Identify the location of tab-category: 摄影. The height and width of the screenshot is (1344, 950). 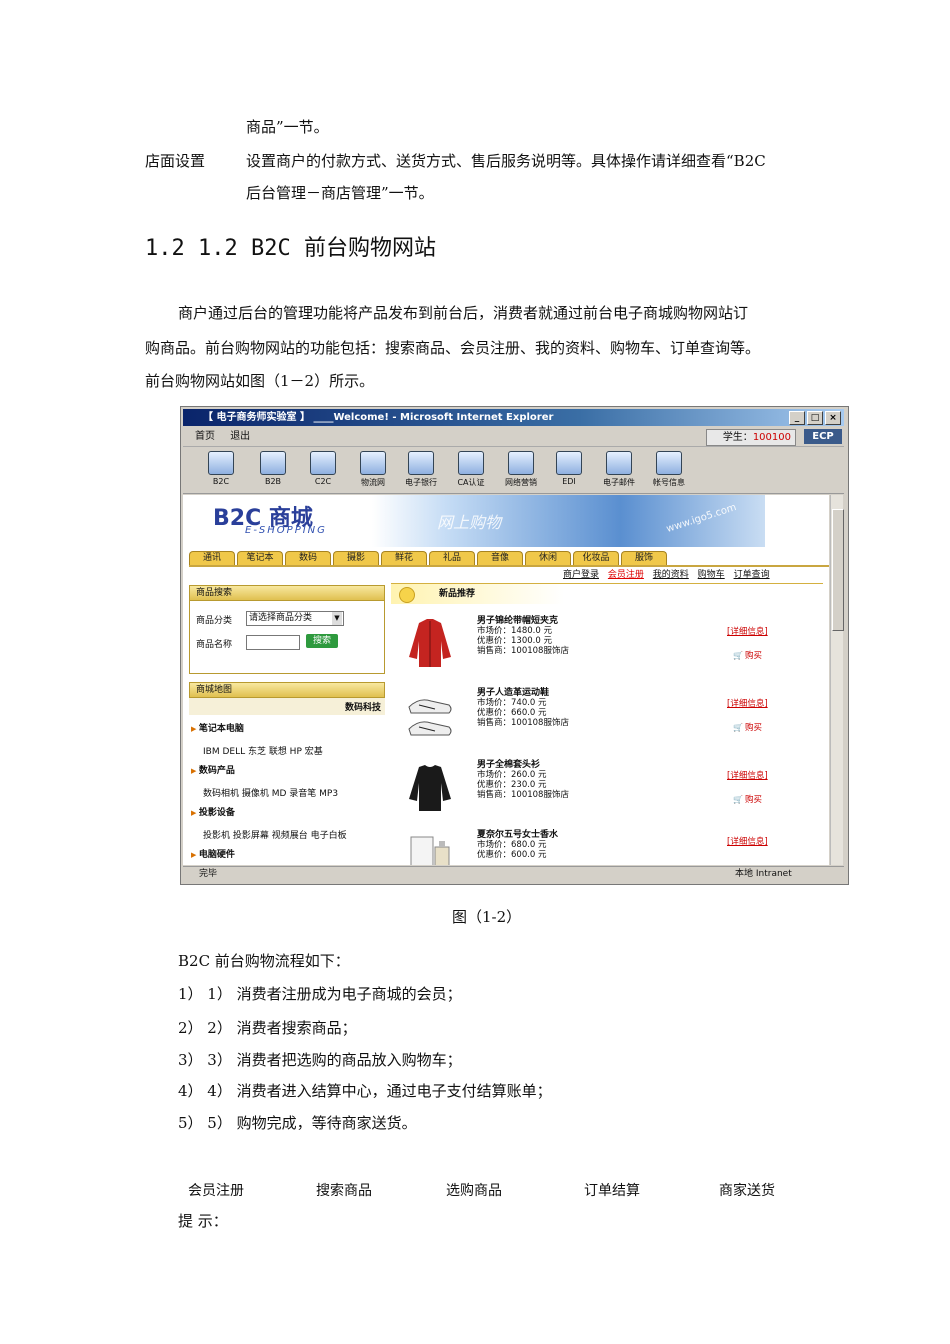
(356, 558).